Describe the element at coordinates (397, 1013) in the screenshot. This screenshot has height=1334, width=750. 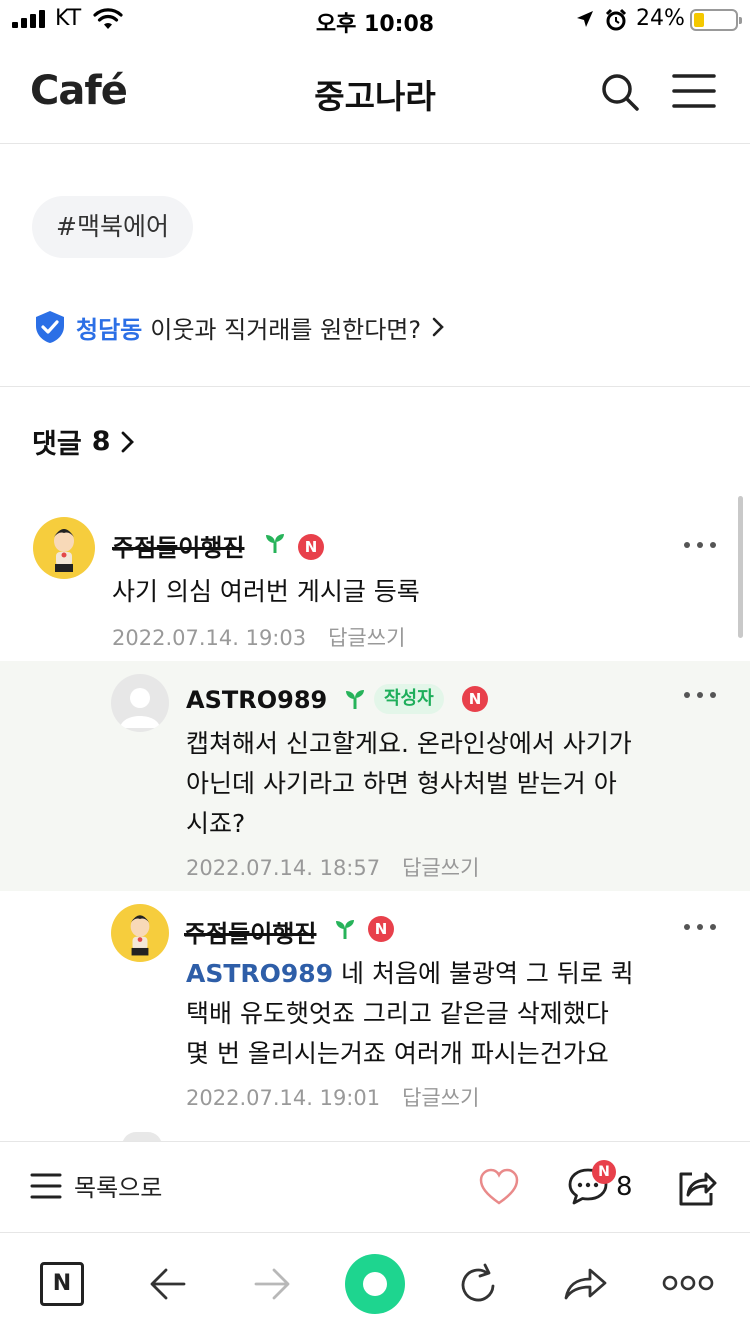
I see `comment-text-line: 택배 유도햇엇죠 그리고 같은글 삭제했다` at that location.